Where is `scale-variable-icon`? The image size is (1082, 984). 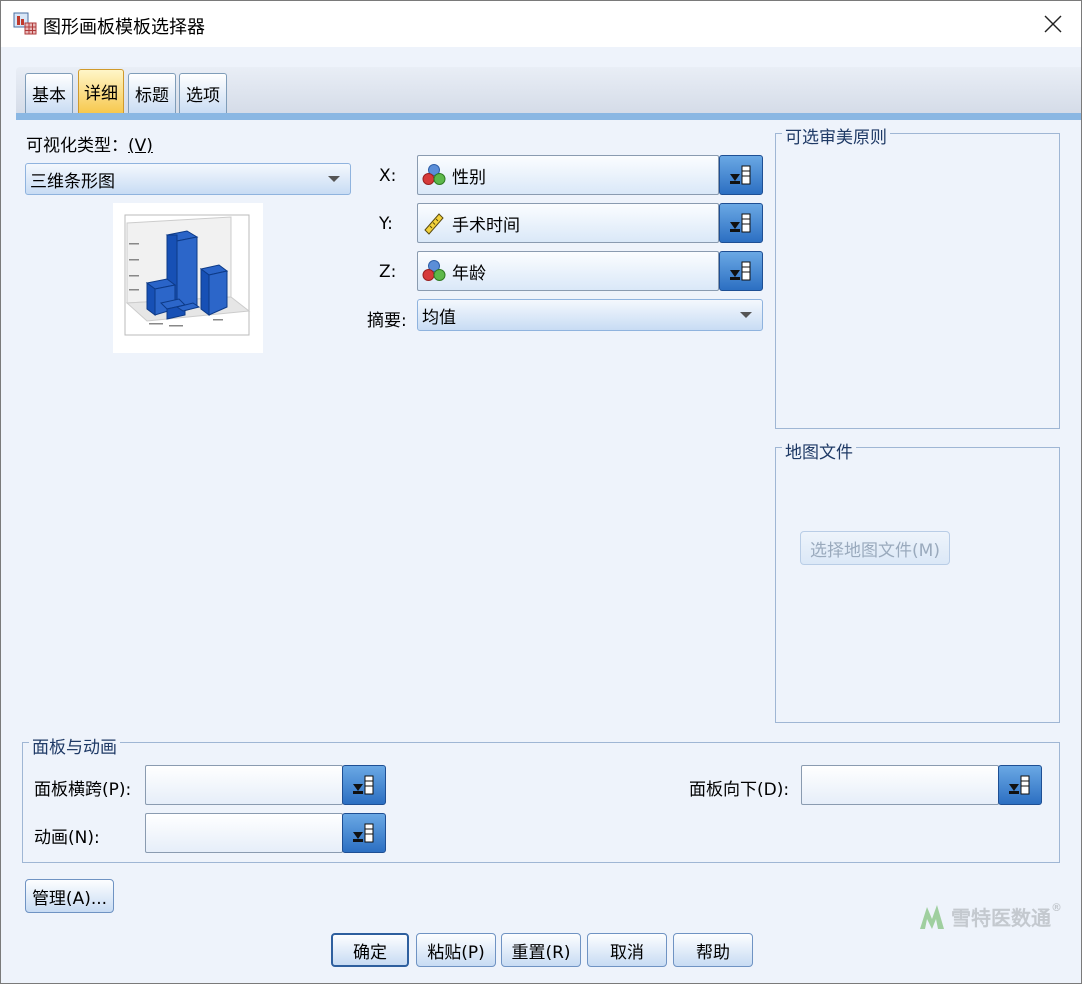
scale-variable-icon is located at coordinates (434, 224).